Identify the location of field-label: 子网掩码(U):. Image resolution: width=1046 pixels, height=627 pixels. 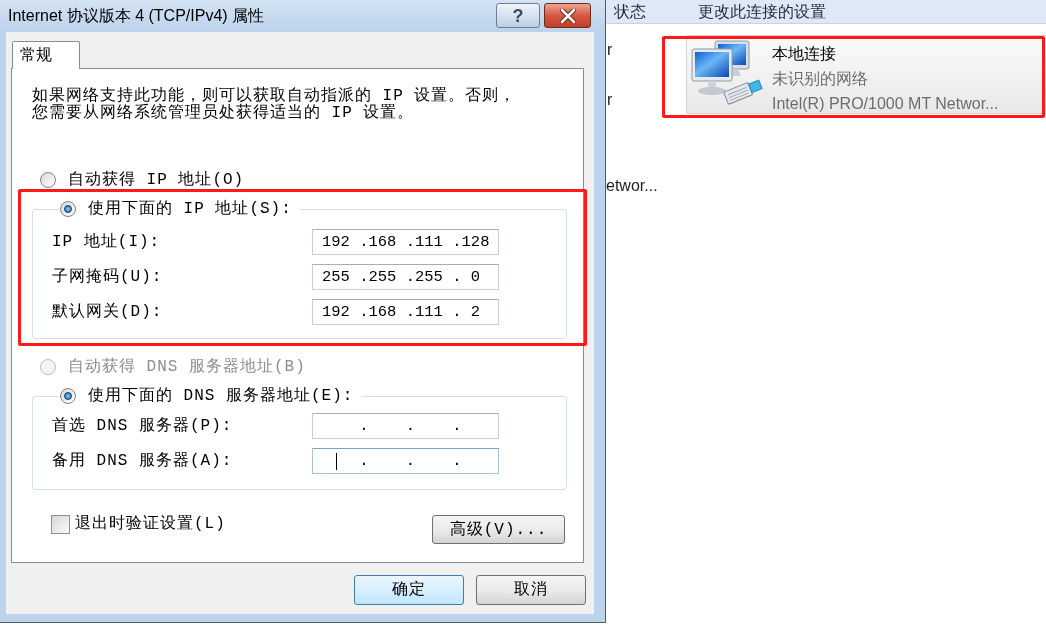
(108, 277).